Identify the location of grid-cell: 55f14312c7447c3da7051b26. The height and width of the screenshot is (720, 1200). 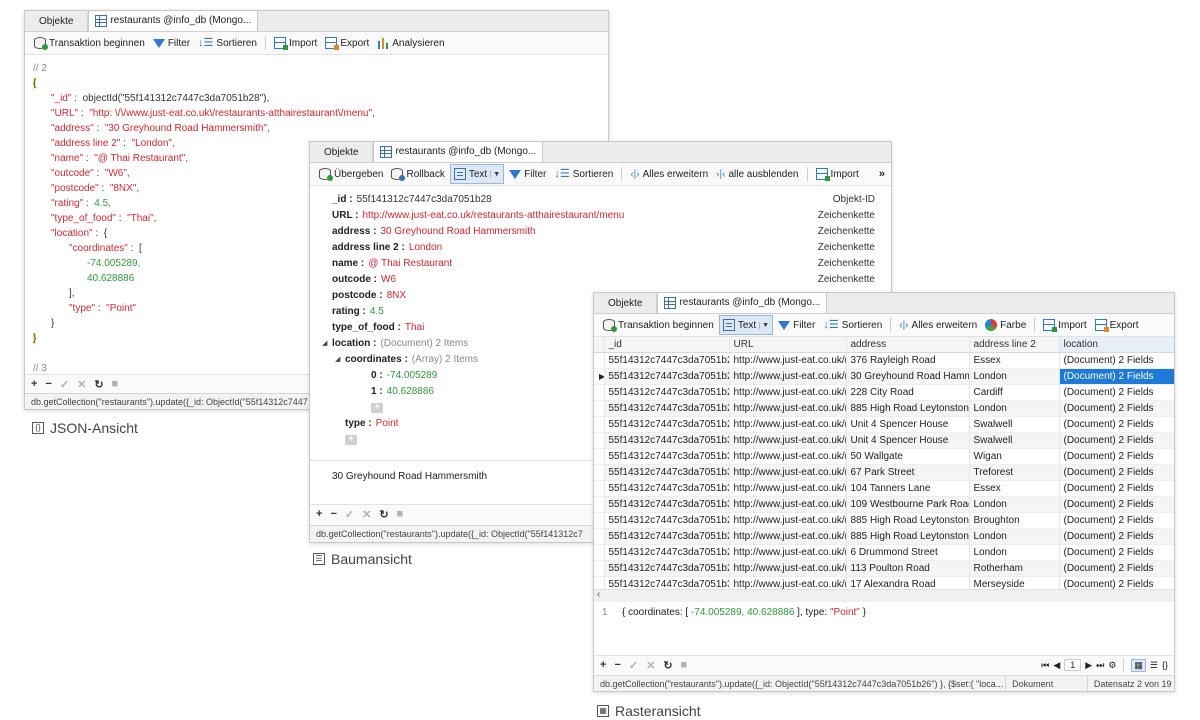
(667, 392).